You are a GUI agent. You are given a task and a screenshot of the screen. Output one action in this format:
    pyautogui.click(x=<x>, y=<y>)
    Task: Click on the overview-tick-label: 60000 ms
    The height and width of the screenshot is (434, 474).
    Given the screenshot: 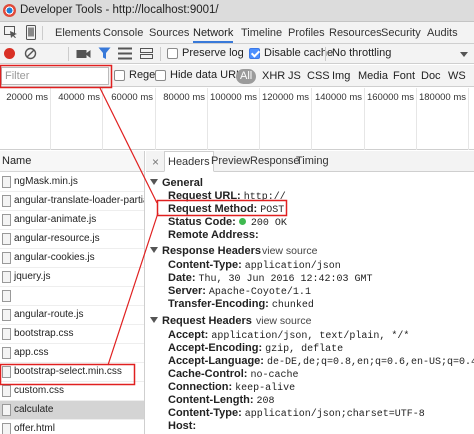 What is the action you would take?
    pyautogui.click(x=132, y=97)
    